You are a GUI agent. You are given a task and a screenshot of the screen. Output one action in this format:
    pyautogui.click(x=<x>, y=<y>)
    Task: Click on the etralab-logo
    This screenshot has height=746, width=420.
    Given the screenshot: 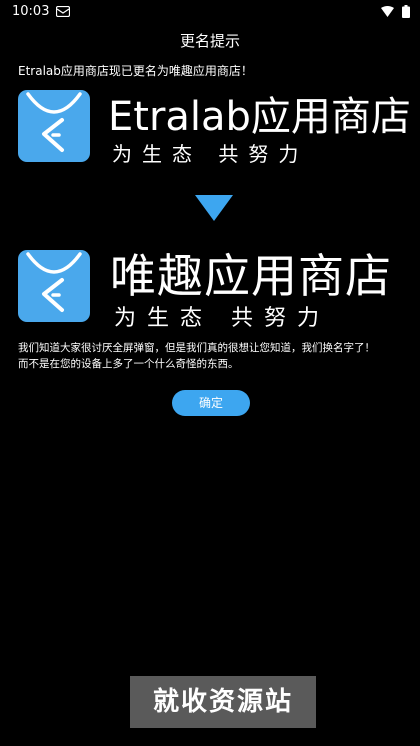 What is the action you would take?
    pyautogui.click(x=54, y=126)
    